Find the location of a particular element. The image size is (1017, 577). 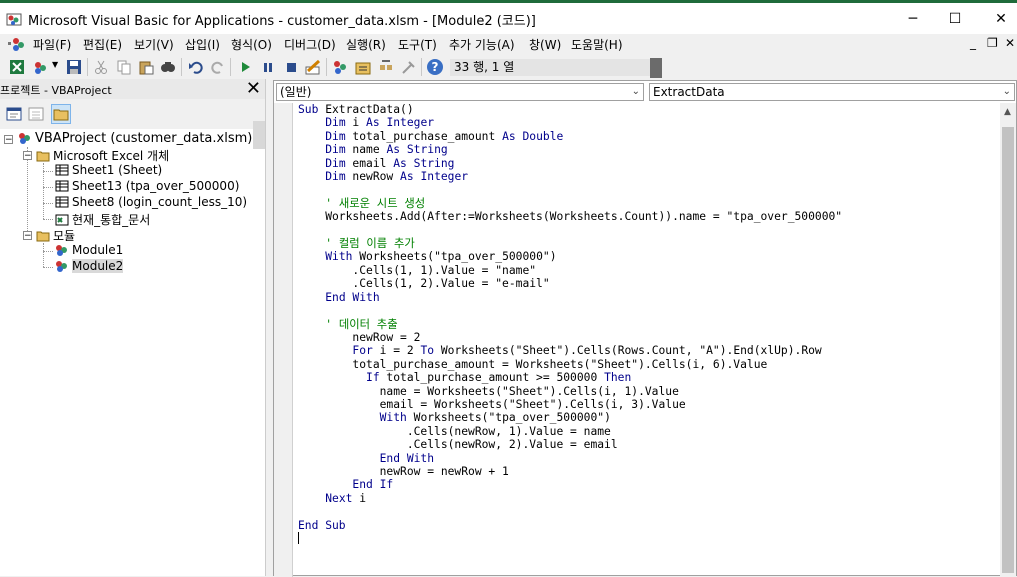

menu-format: 형식(O) is located at coordinates (251, 44).